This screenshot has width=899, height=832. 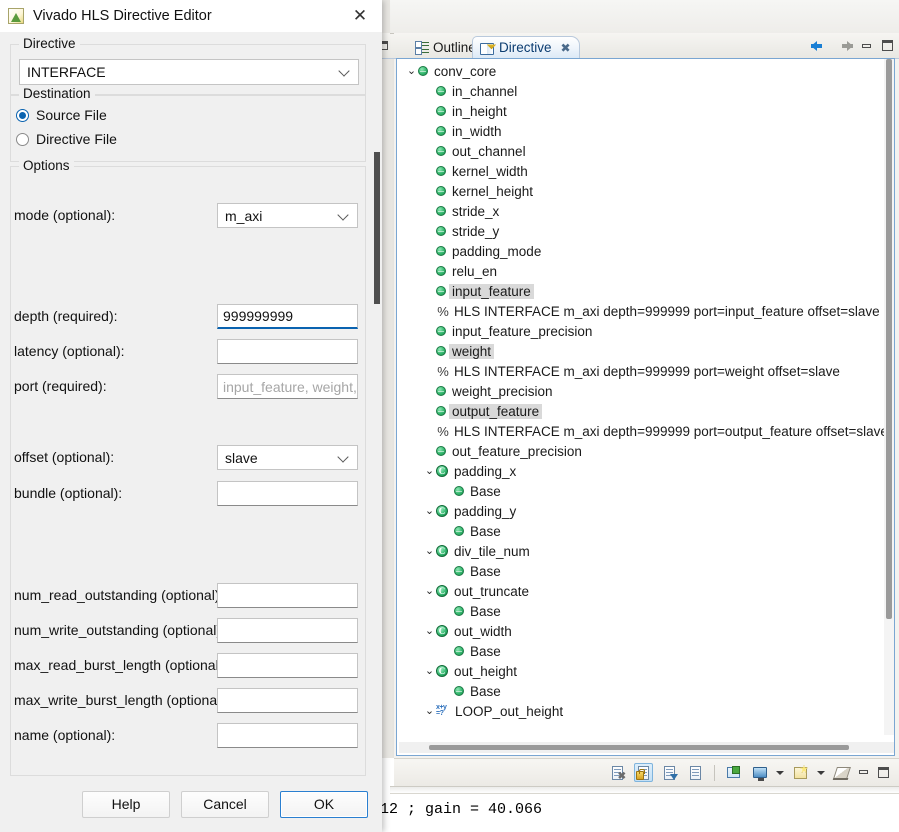 What do you see at coordinates (526, 47) in the screenshot?
I see `tab-directive: Directive ✖` at bounding box center [526, 47].